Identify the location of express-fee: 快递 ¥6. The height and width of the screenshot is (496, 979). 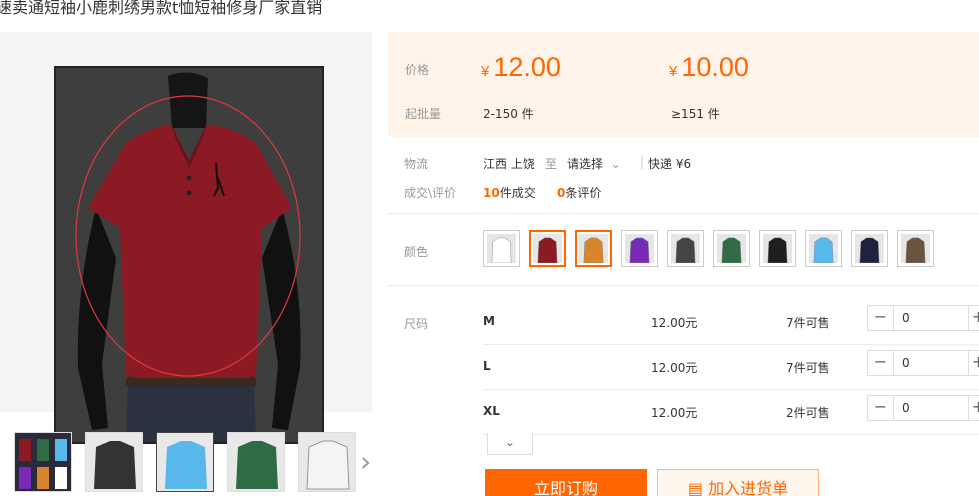
(670, 164).